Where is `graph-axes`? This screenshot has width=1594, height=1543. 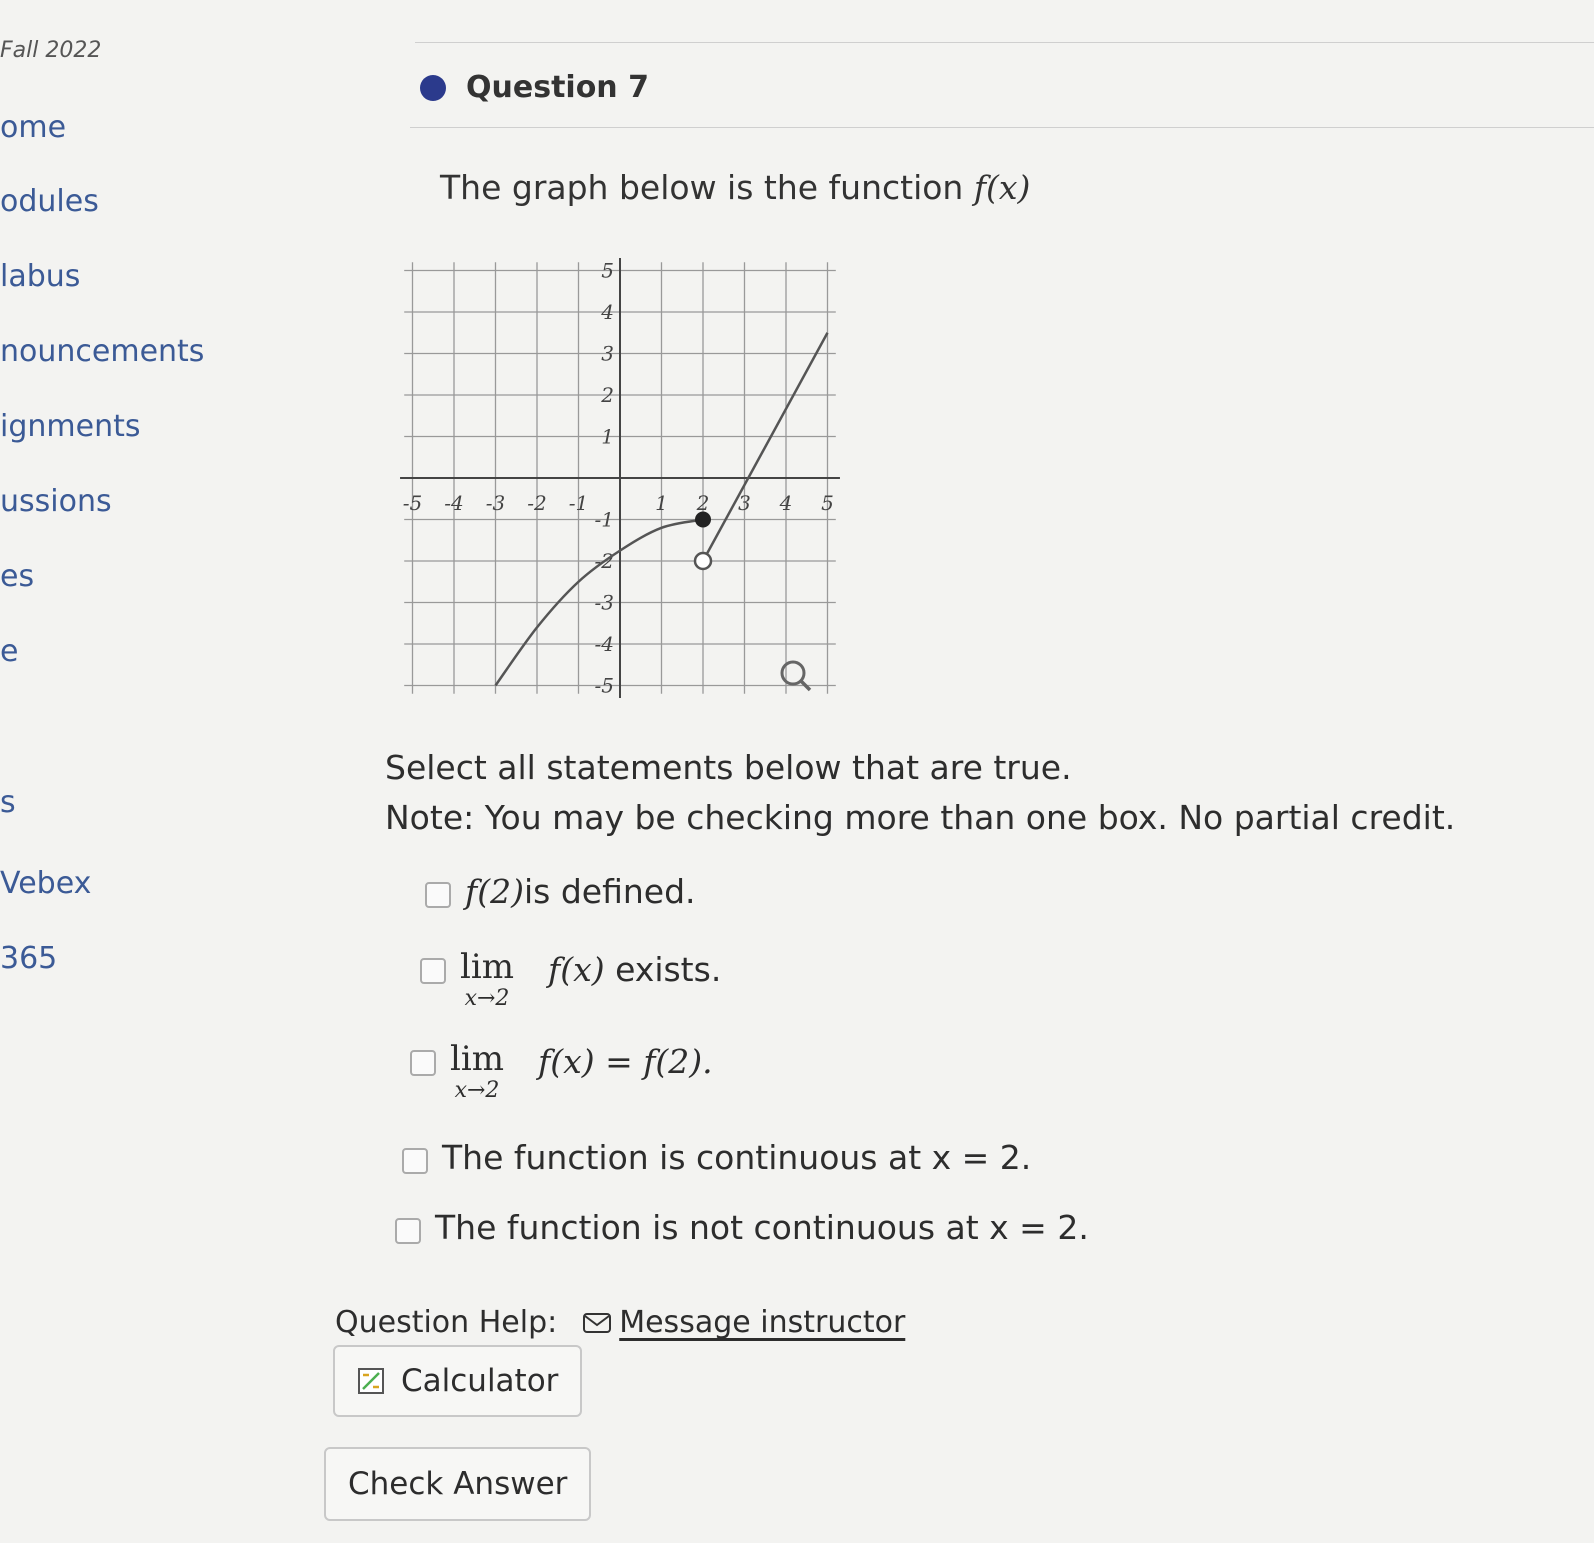
graph-axes is located at coordinates (620, 478).